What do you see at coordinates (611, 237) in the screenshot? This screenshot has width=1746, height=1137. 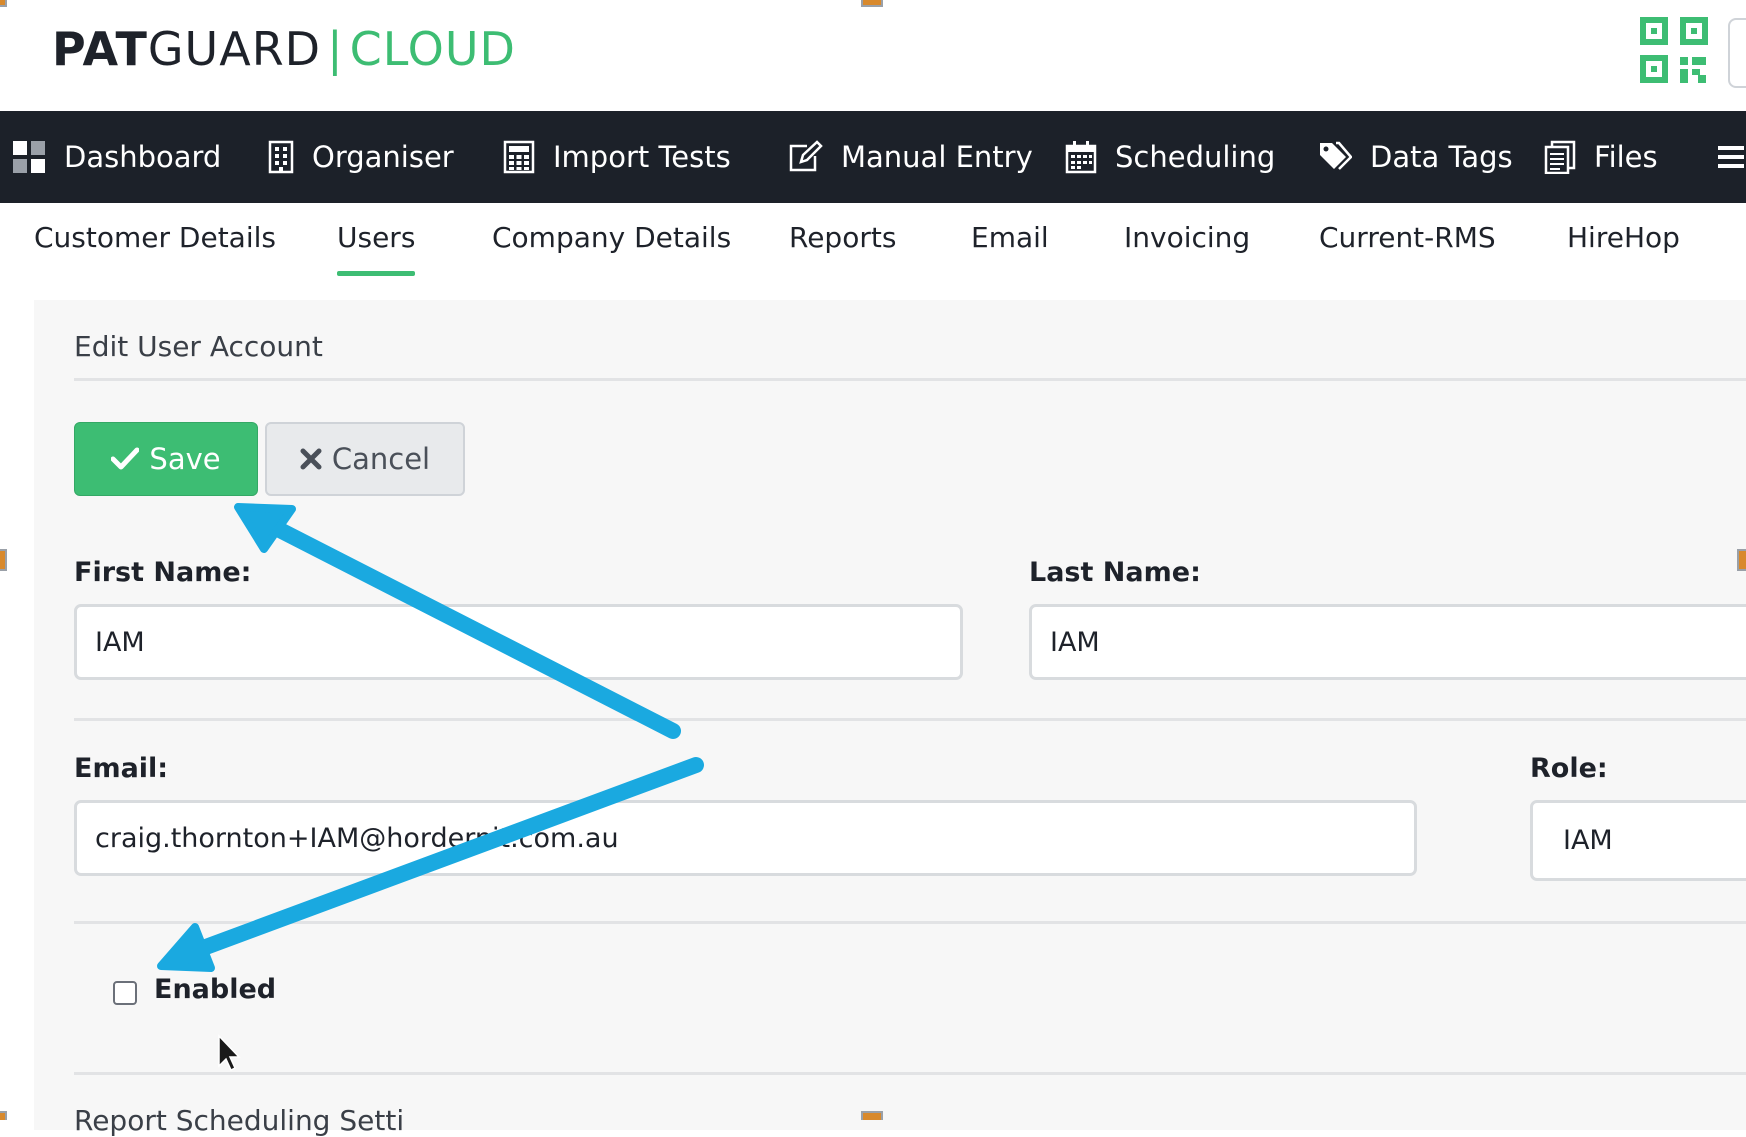 I see `tab-company-details: Company Details` at bounding box center [611, 237].